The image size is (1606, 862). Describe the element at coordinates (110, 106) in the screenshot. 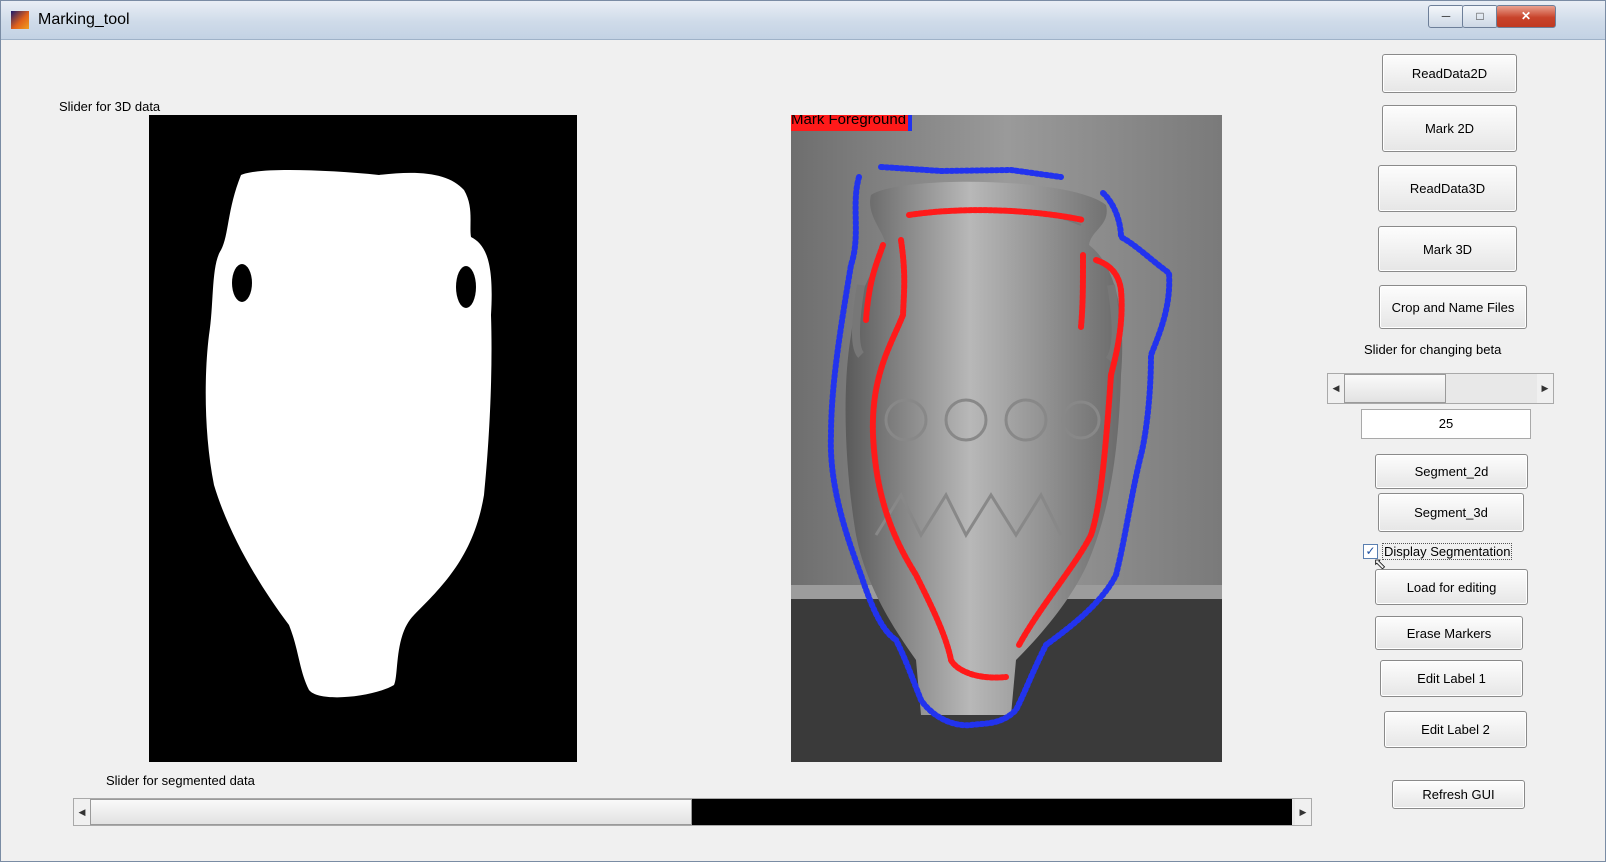

I see `slider-3d-label: Slider for 3D data` at that location.